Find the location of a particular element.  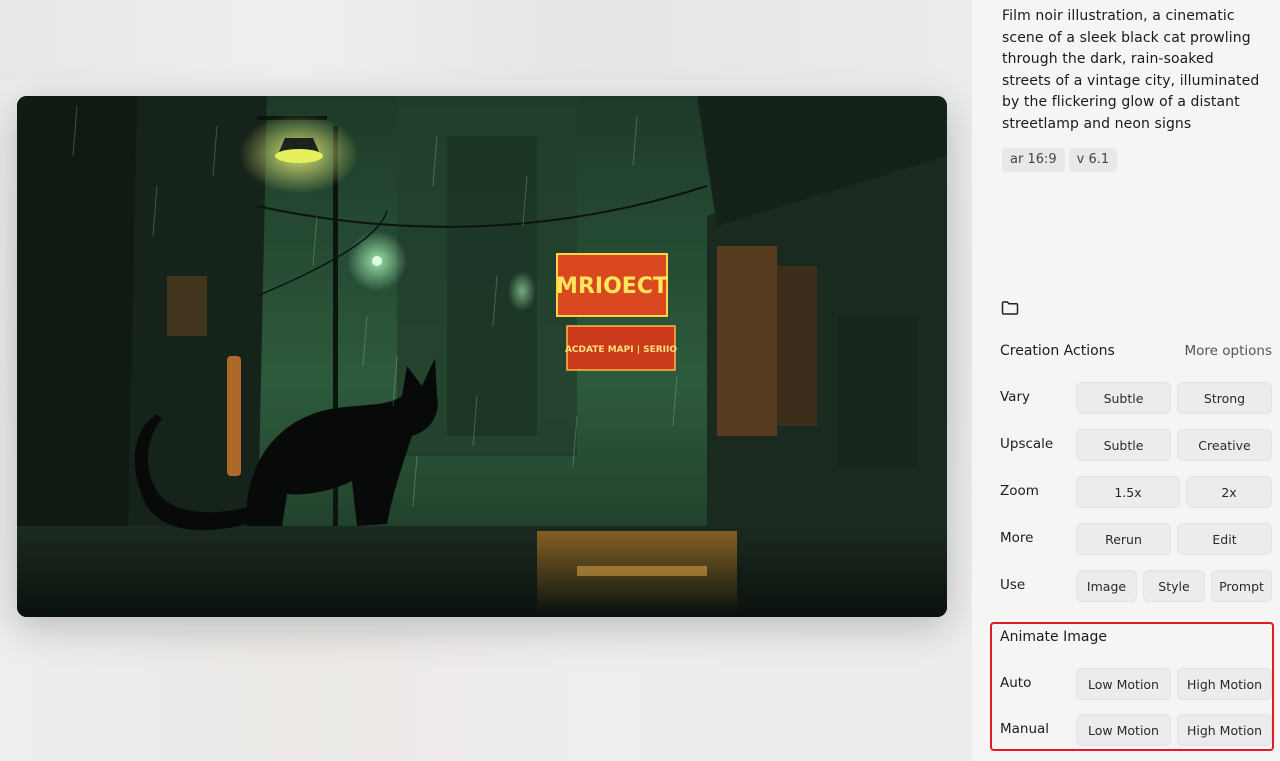

creation-actions-title: Creation Actions is located at coordinates (1057, 351).